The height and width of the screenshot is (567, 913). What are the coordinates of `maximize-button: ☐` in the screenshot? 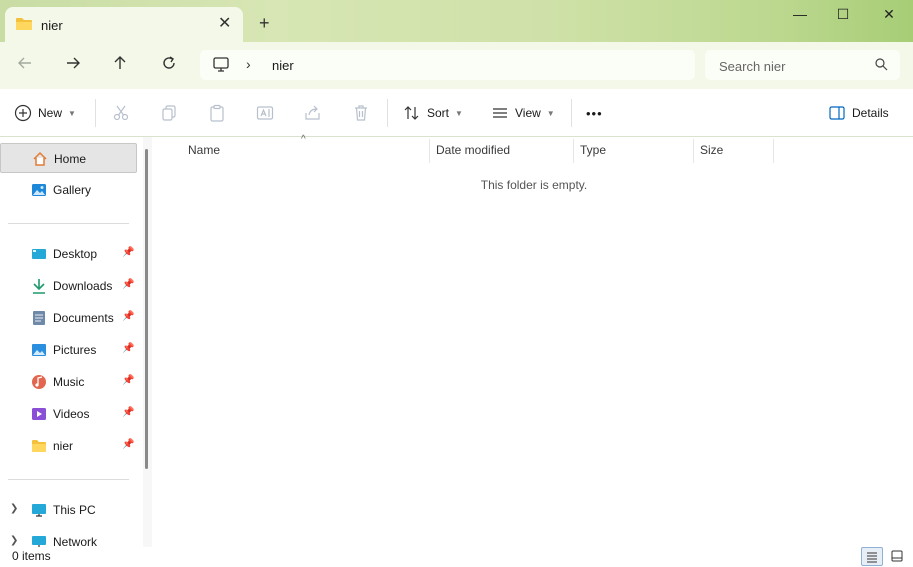 It's located at (843, 16).